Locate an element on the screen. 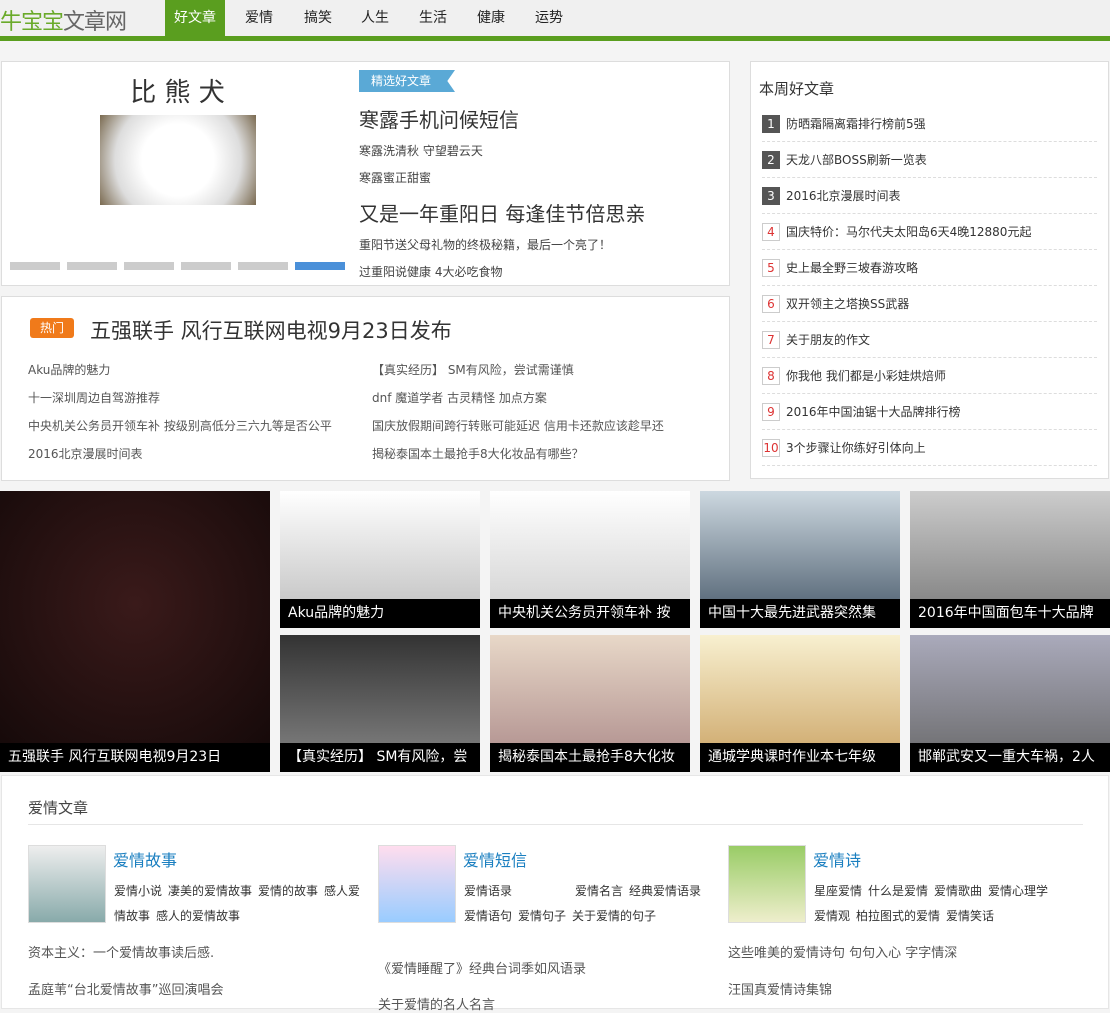  gallery-tile: 2016年中国面包车十大品牌 is located at coordinates (1010, 559).